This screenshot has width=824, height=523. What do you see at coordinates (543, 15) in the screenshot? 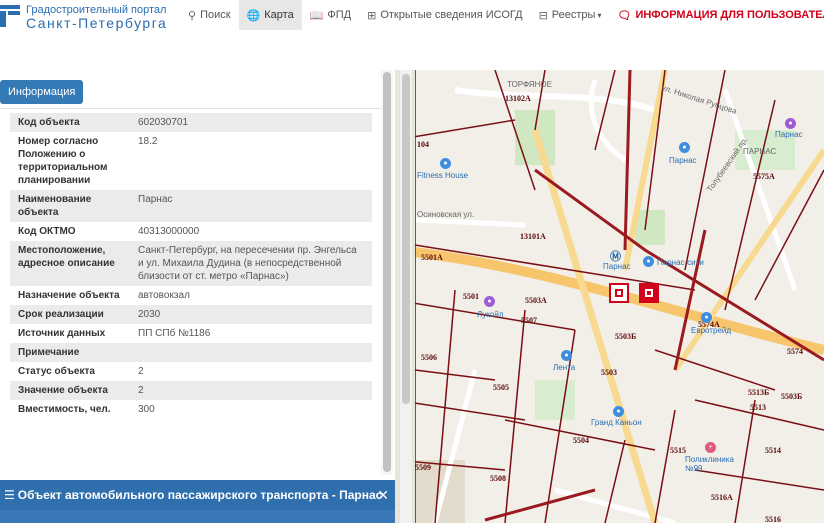
I see `table-icon: ⊟` at bounding box center [543, 15].